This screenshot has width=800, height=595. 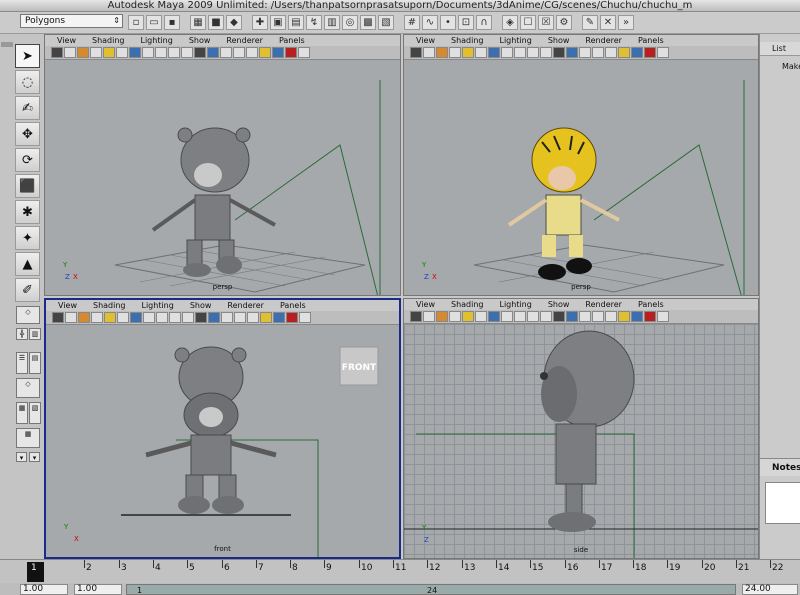 I want to click on channel-box-item: Make, so click(x=791, y=66).